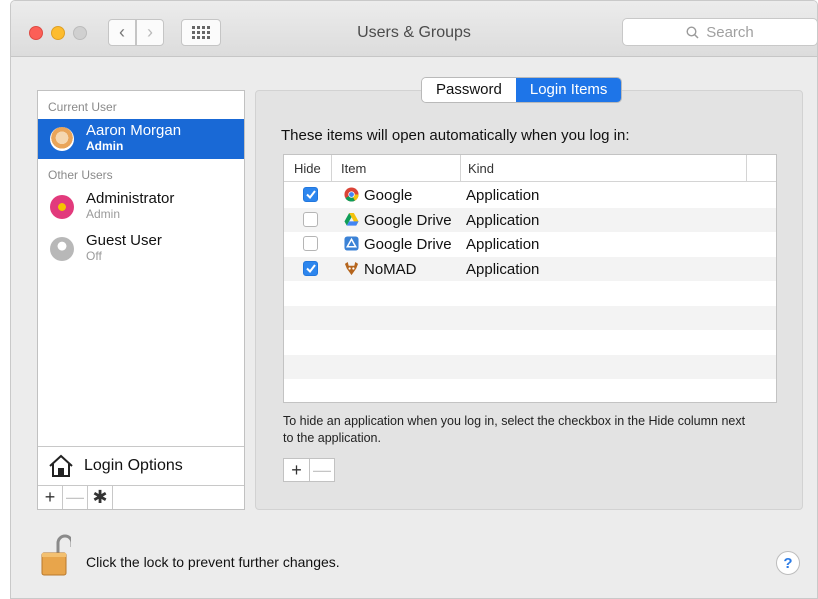  Describe the element at coordinates (730, 32) in the screenshot. I see `search-placeholder: Search` at that location.